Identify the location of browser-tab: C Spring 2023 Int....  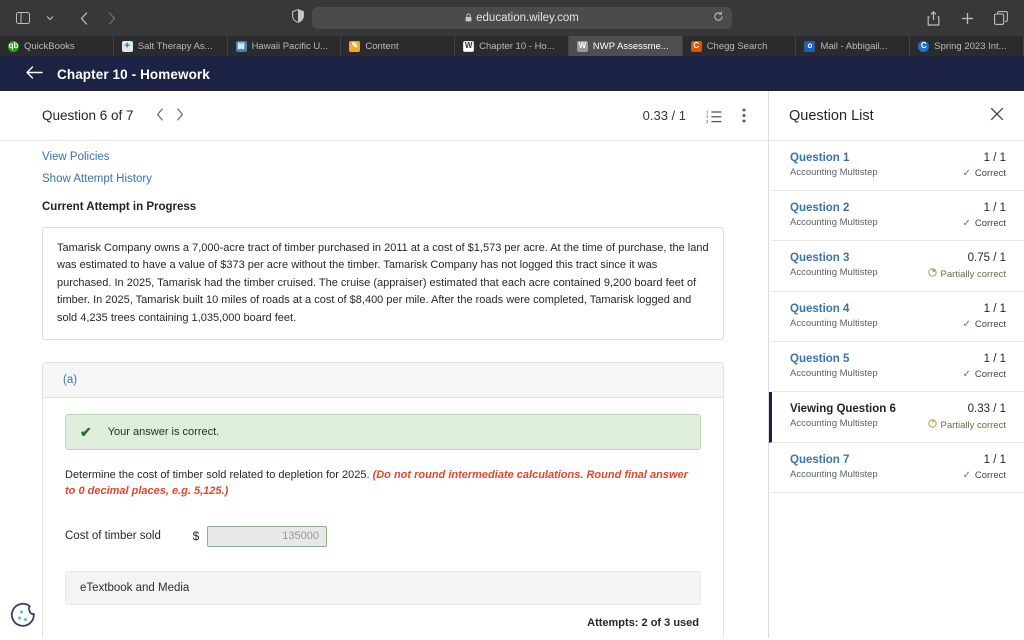
(967, 46).